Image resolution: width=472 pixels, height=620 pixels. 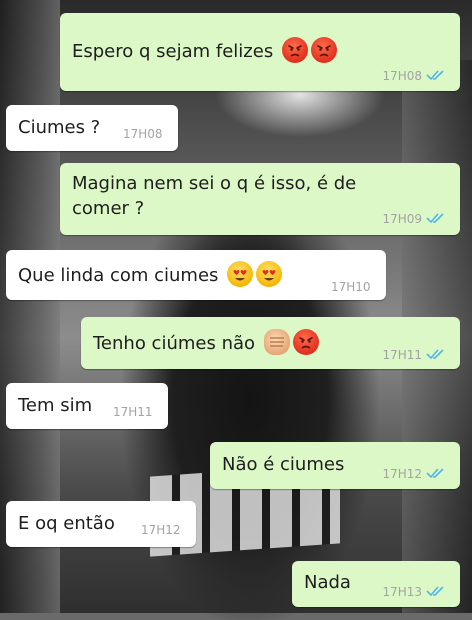 What do you see at coordinates (276, 342) in the screenshot?
I see `fist-icon` at bounding box center [276, 342].